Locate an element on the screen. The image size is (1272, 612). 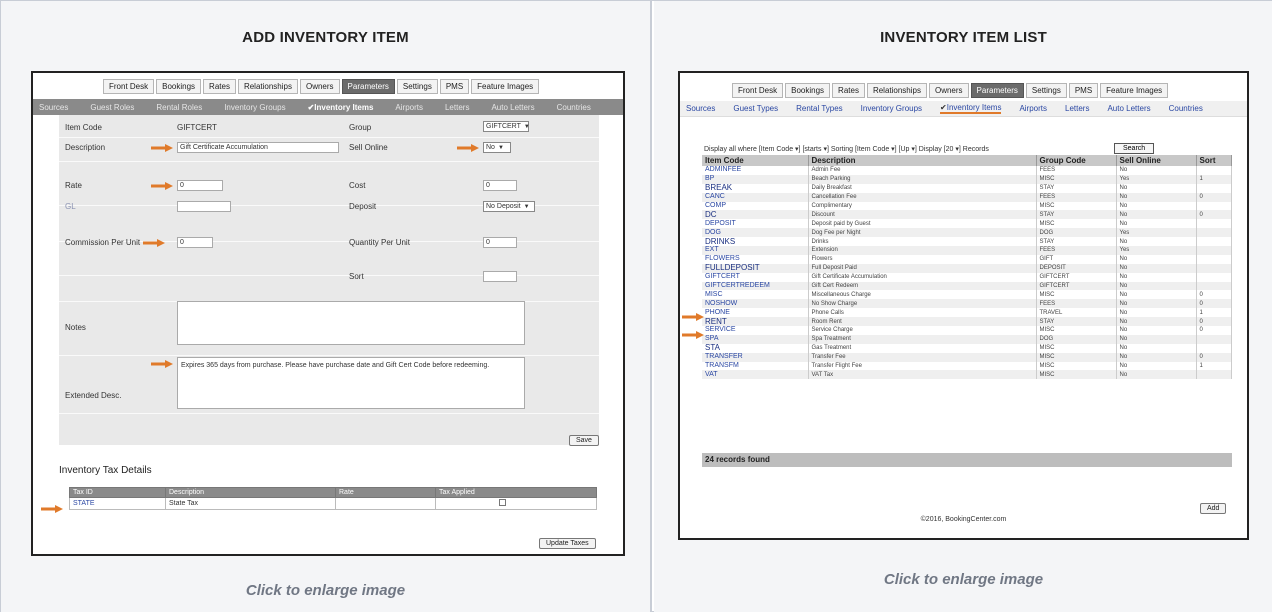
item-code-link: BREAK is located at coordinates (755, 188).